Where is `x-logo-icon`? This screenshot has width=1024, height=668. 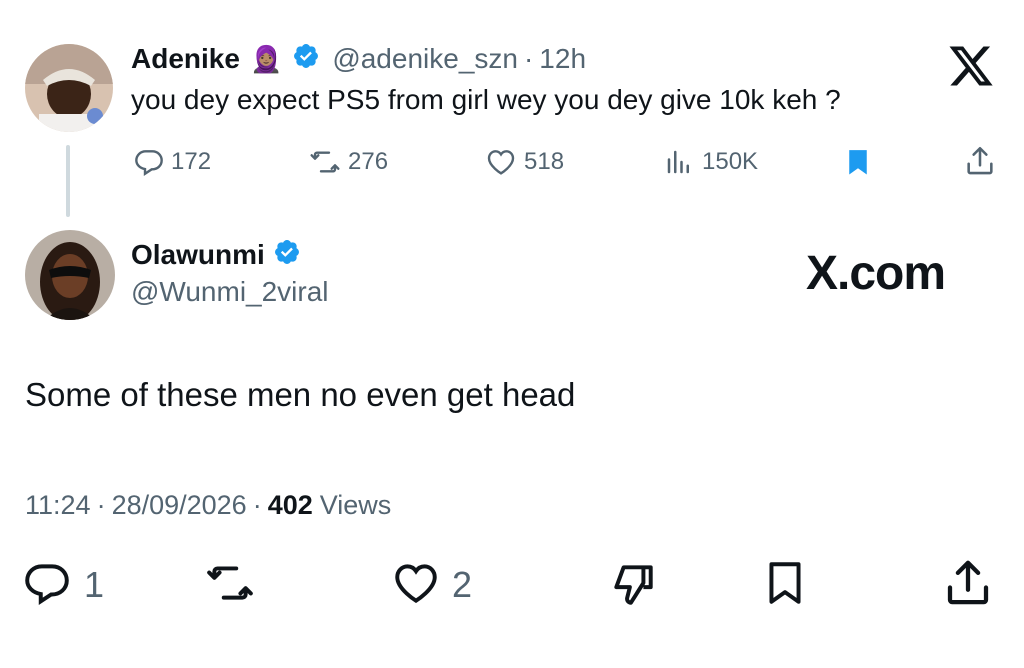
x-logo-icon is located at coordinates (971, 66).